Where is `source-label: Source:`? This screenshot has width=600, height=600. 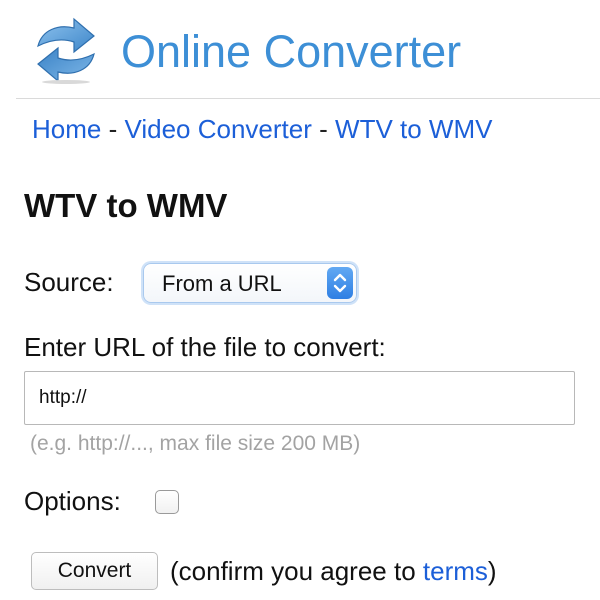
source-label: Source: is located at coordinates (69, 282).